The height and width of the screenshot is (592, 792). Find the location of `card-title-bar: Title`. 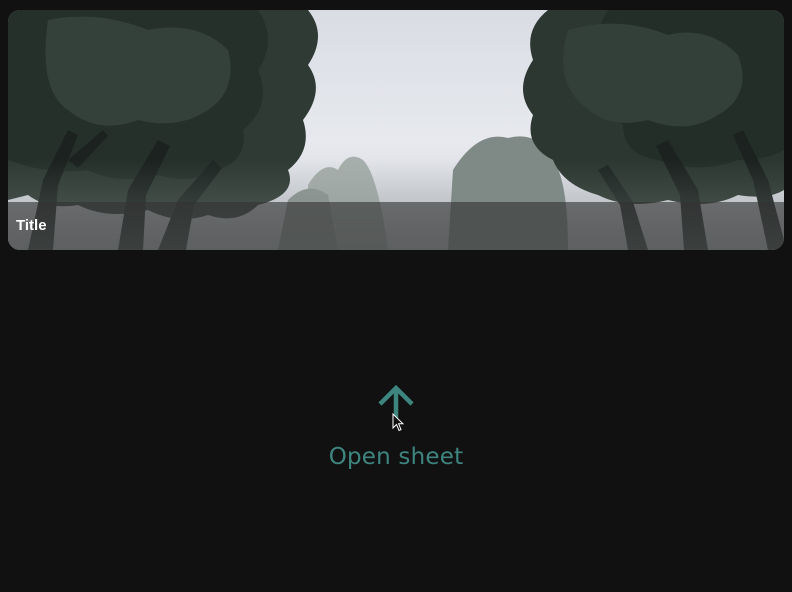

card-title-bar: Title is located at coordinates (396, 226).